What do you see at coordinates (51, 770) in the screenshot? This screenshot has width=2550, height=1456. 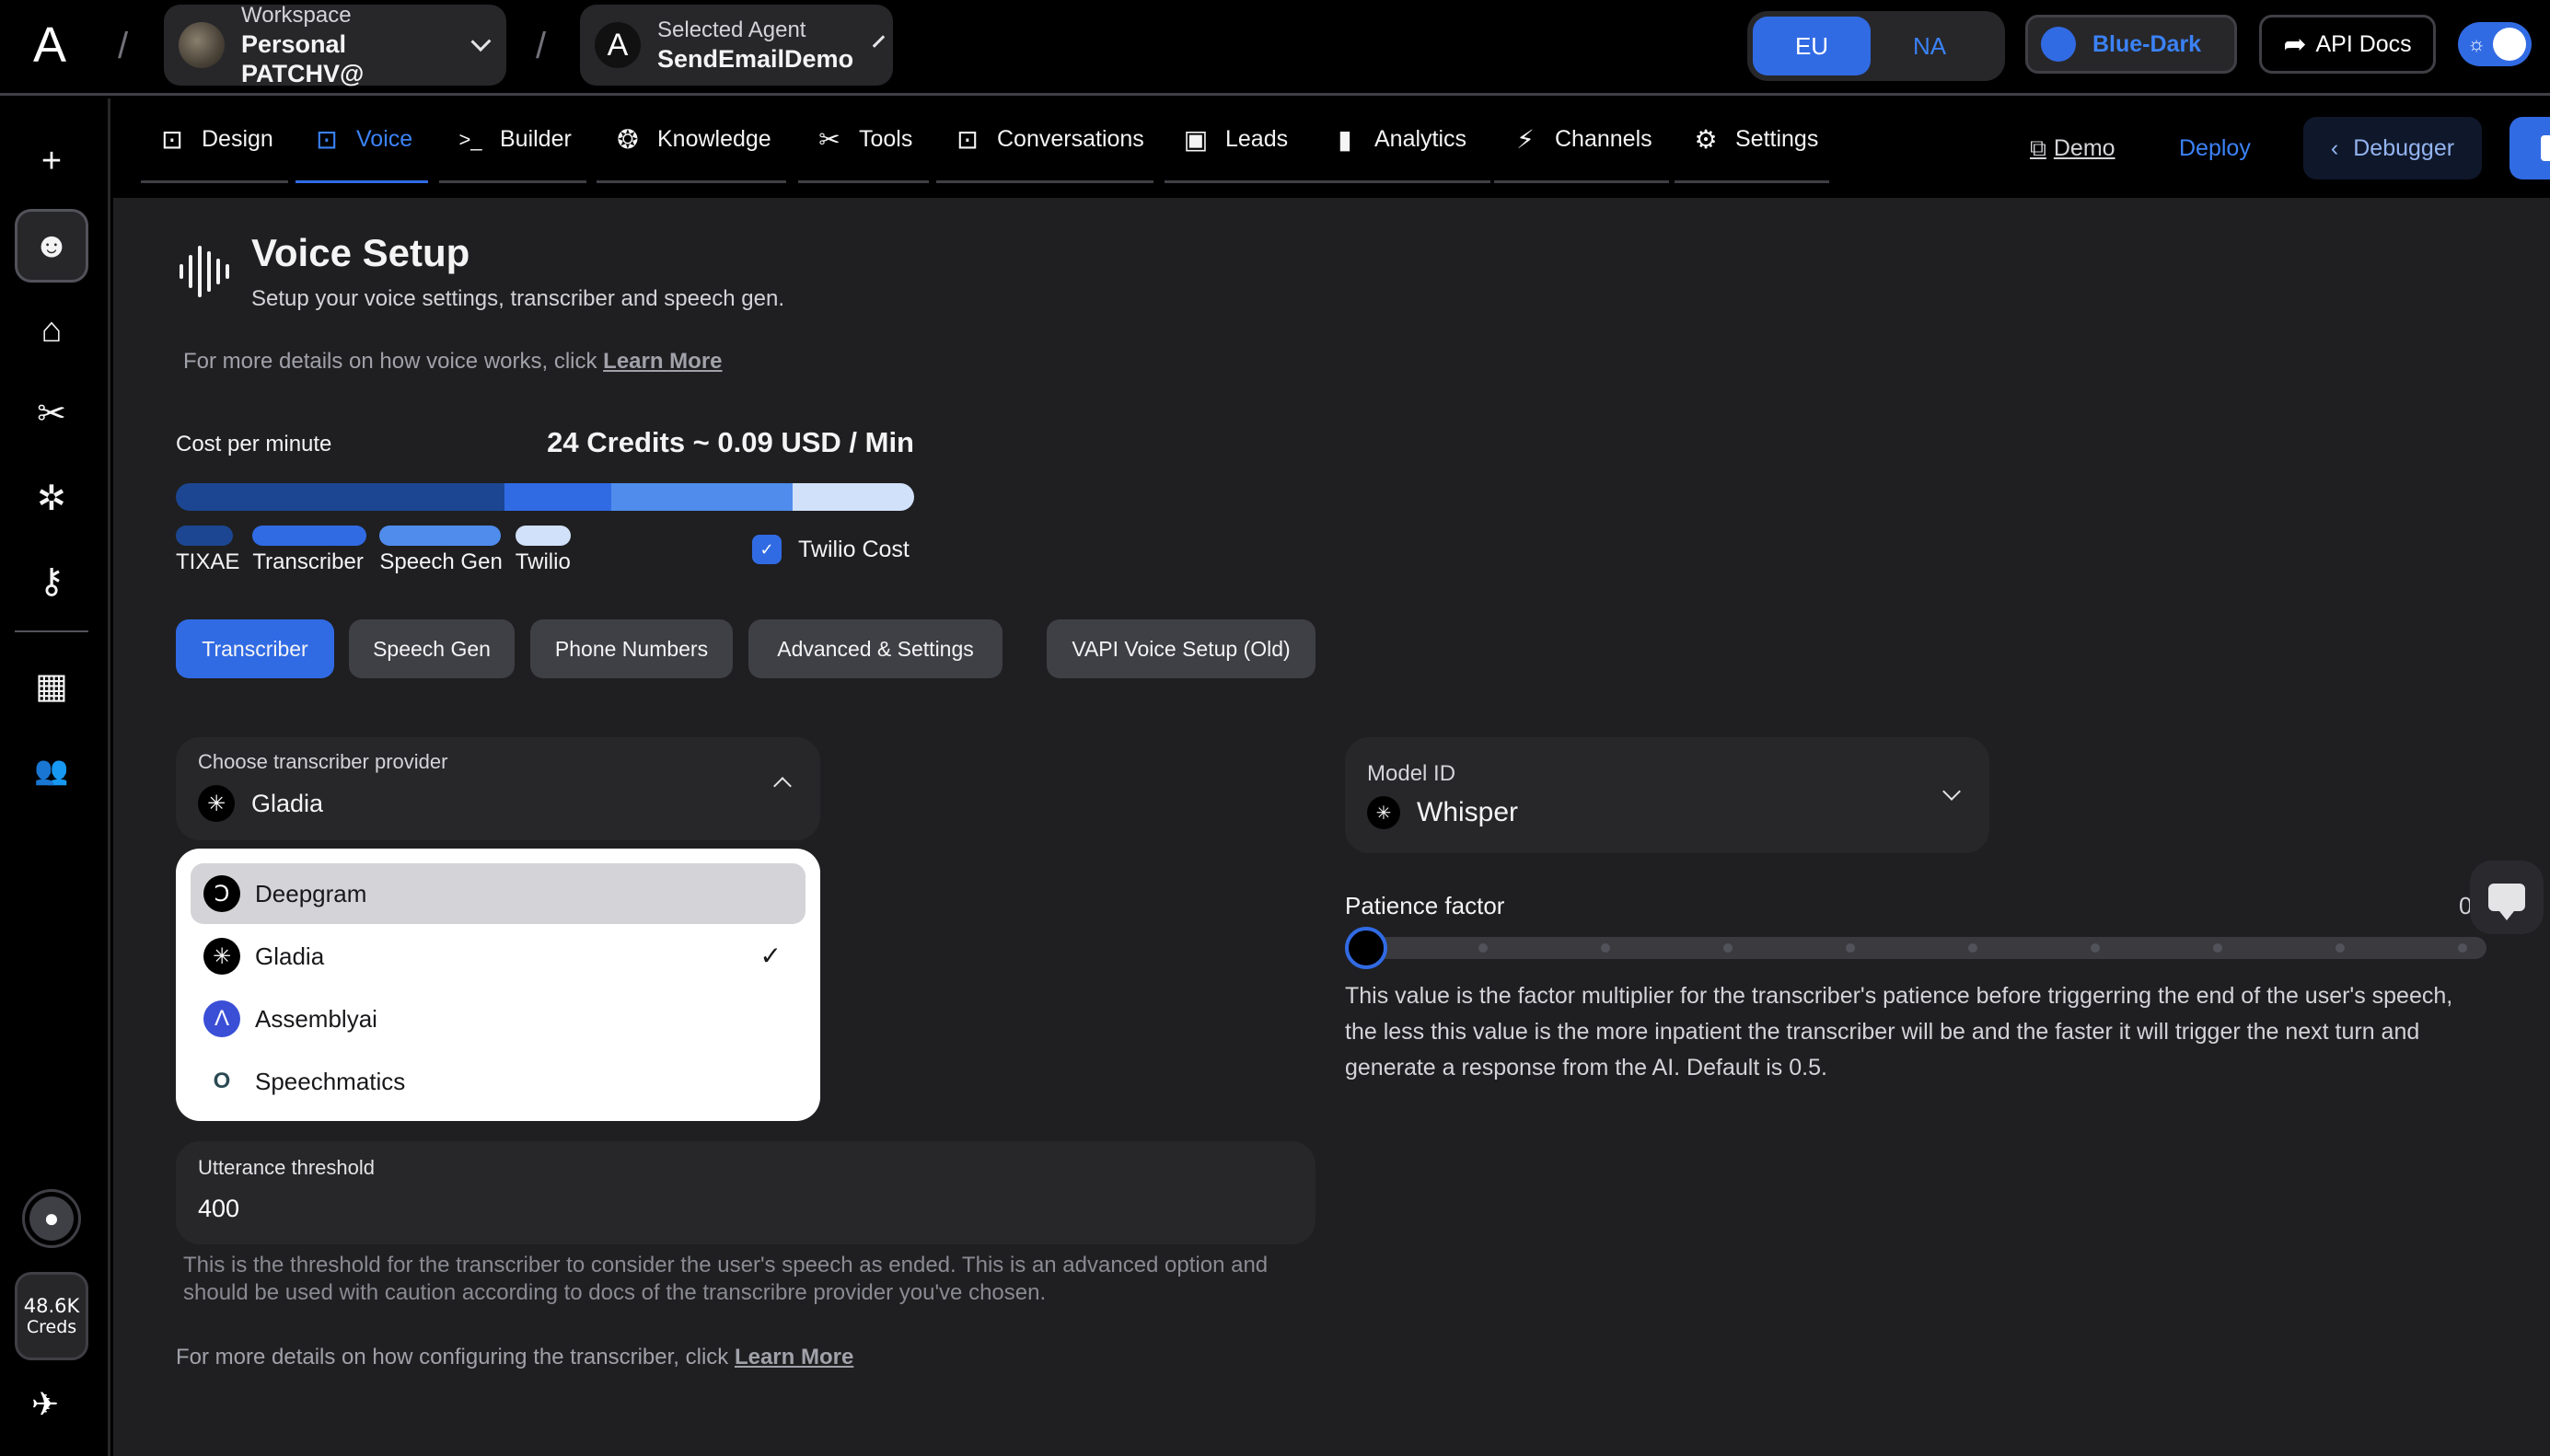 I see `sidebar-item-team: 👥` at bounding box center [51, 770].